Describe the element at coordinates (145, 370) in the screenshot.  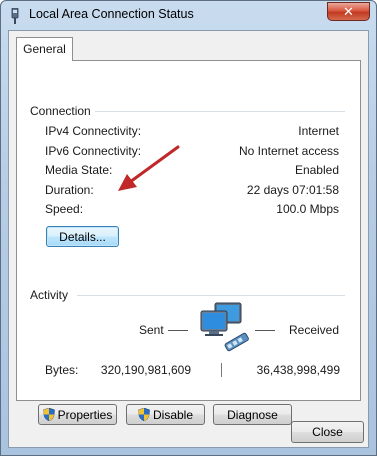
I see `bytes-sent-value: 320,190,981,609` at that location.